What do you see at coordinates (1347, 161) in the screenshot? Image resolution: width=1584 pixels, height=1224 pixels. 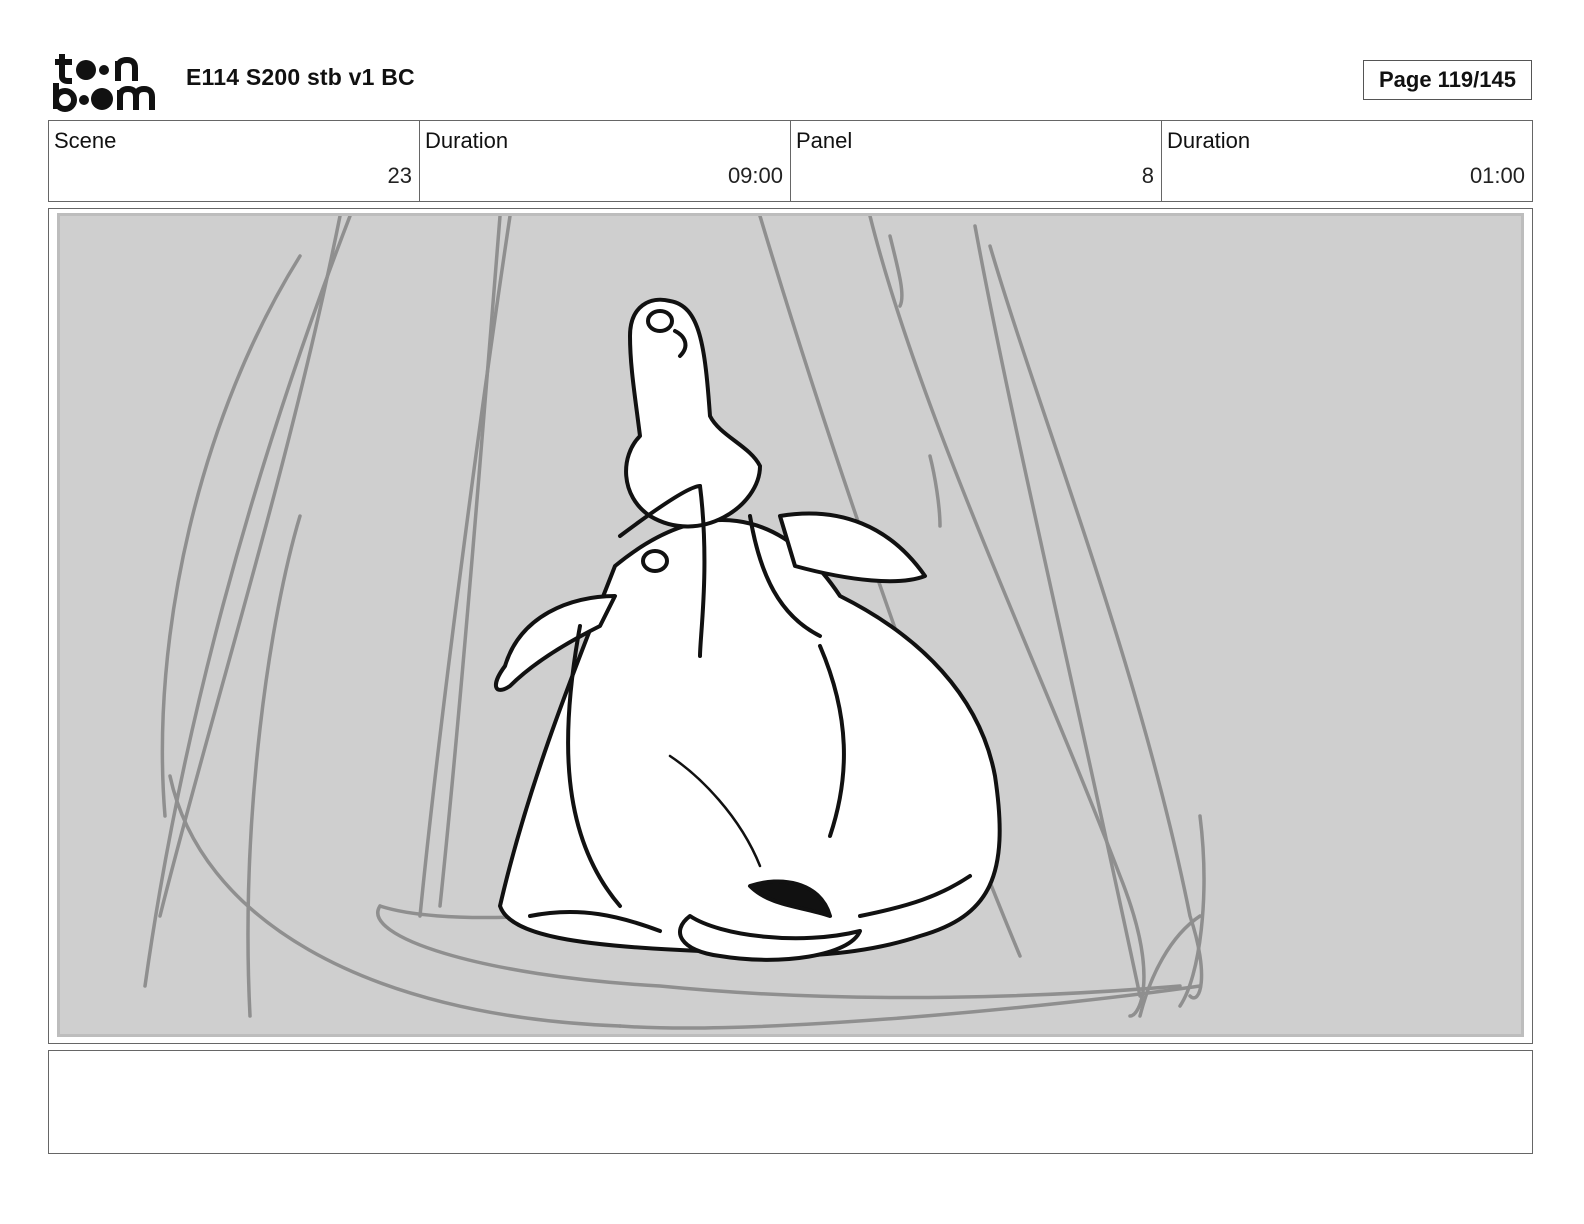 I see `panel-duration-cell: Duration 01:00` at bounding box center [1347, 161].